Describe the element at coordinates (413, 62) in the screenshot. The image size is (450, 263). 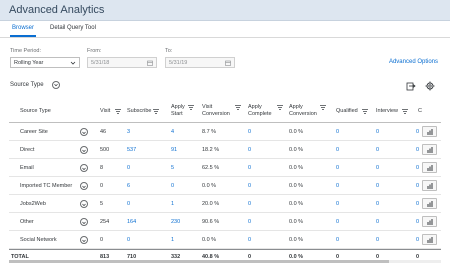
I see `advanced-options-link: Advanced Options` at that location.